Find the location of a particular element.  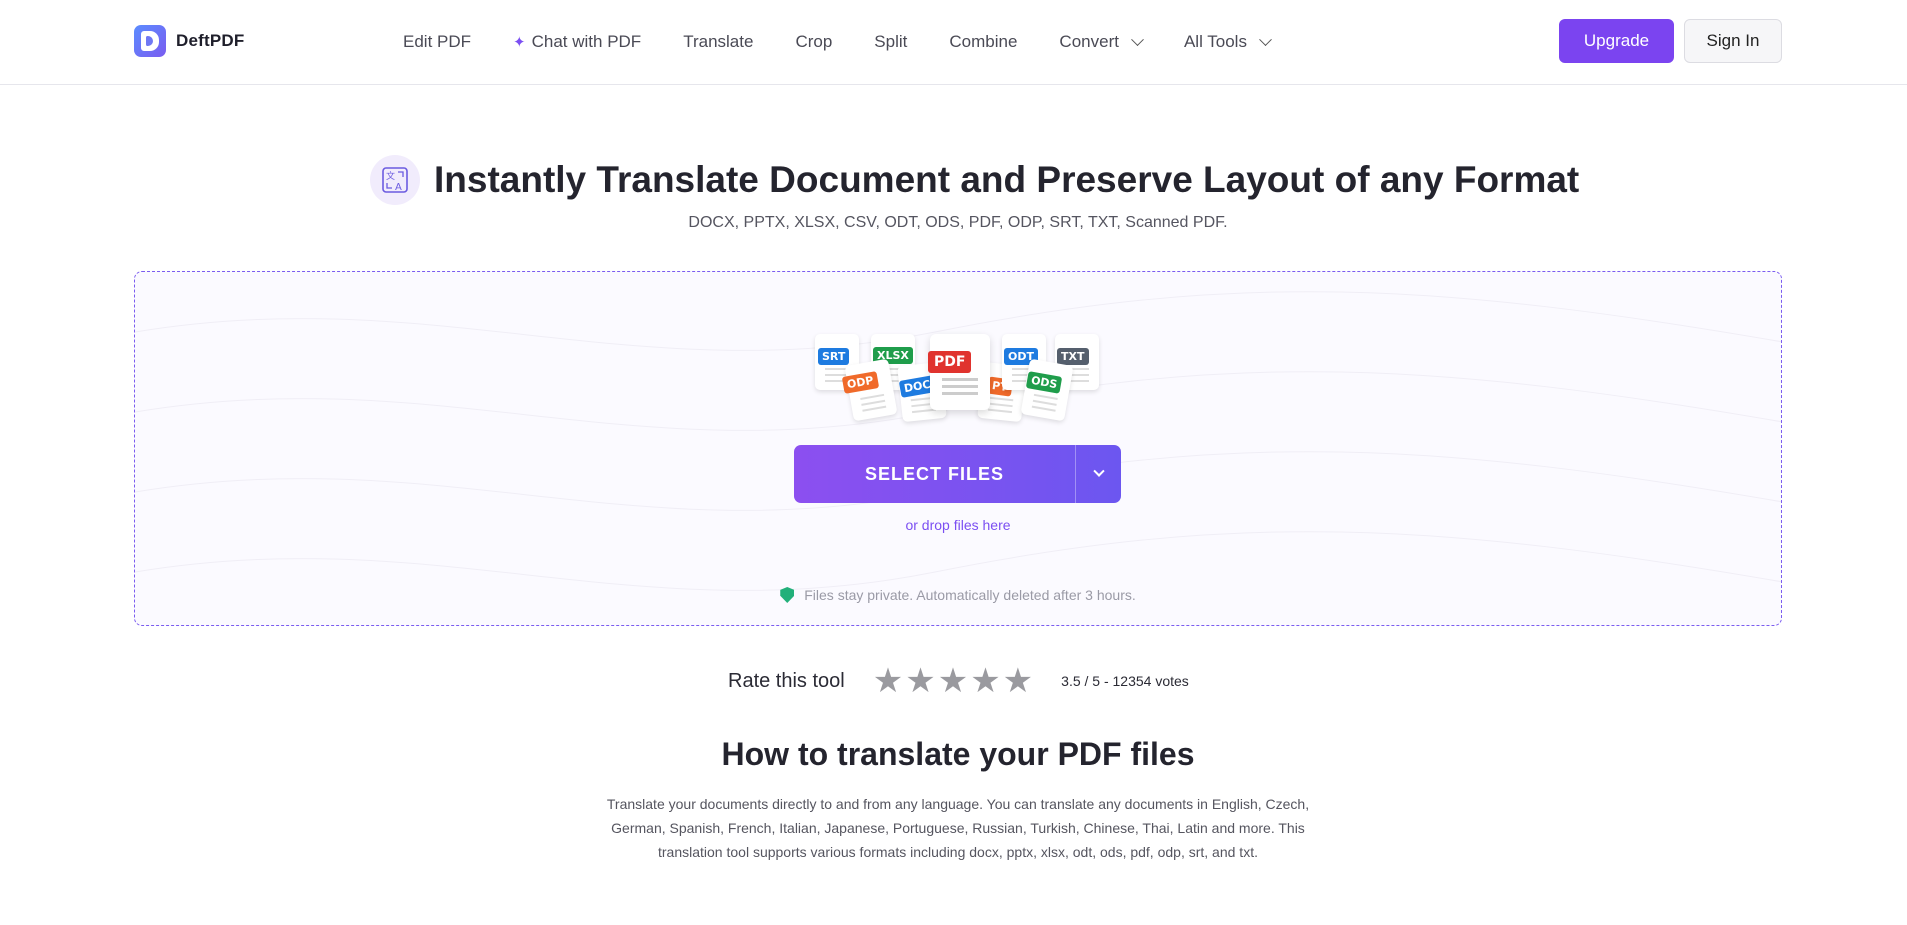

nav-crop: Crop is located at coordinates (813, 42).